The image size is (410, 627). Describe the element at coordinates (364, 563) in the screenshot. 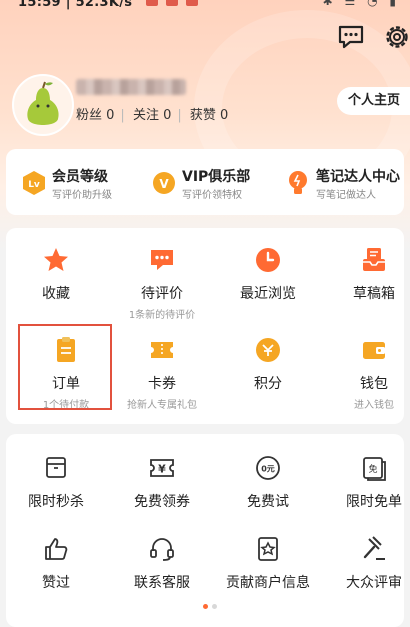

I see `tool-public-review: 大众评审` at that location.